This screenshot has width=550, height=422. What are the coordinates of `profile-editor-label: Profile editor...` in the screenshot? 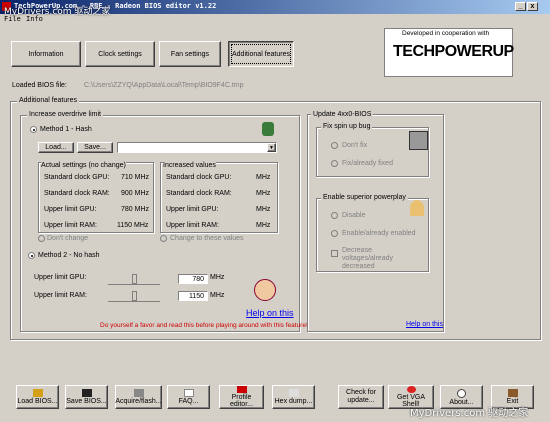 It's located at (241, 401).